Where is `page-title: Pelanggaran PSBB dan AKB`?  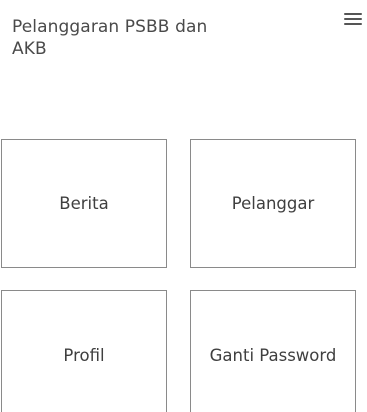
page-title: Pelanggaran PSBB dan AKB is located at coordinates (110, 38).